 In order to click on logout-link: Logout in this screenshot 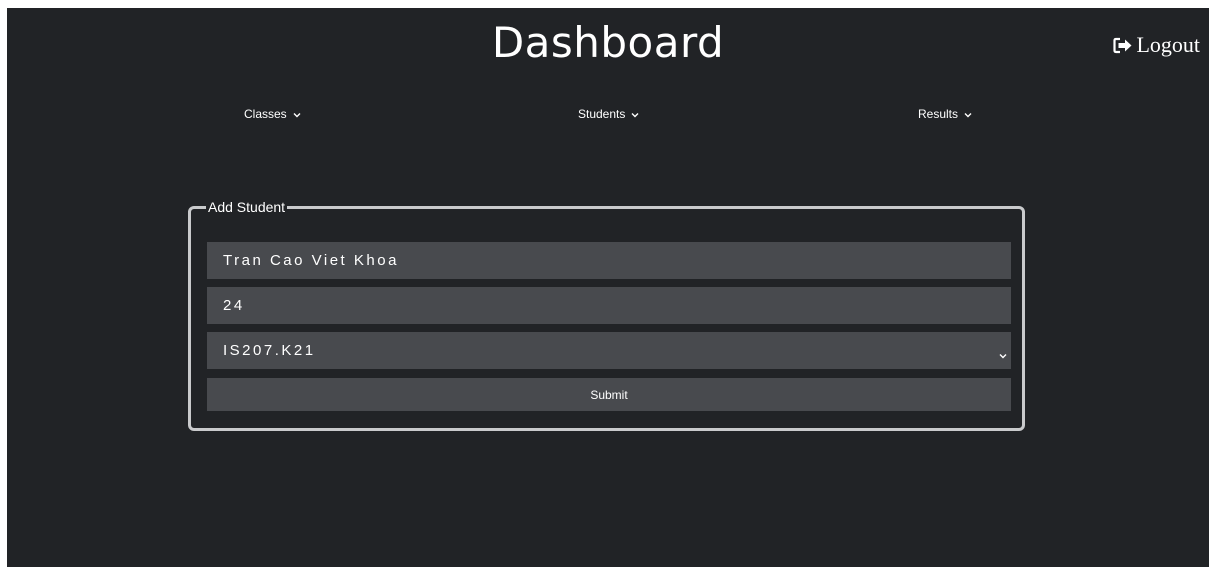, I will do `click(1156, 45)`.